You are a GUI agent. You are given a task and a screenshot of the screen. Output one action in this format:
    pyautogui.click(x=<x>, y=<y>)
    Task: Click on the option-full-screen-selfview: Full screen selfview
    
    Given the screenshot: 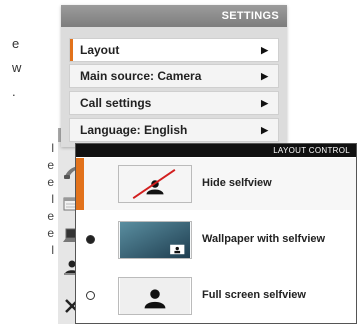 What is the action you would take?
    pyautogui.click(x=216, y=296)
    